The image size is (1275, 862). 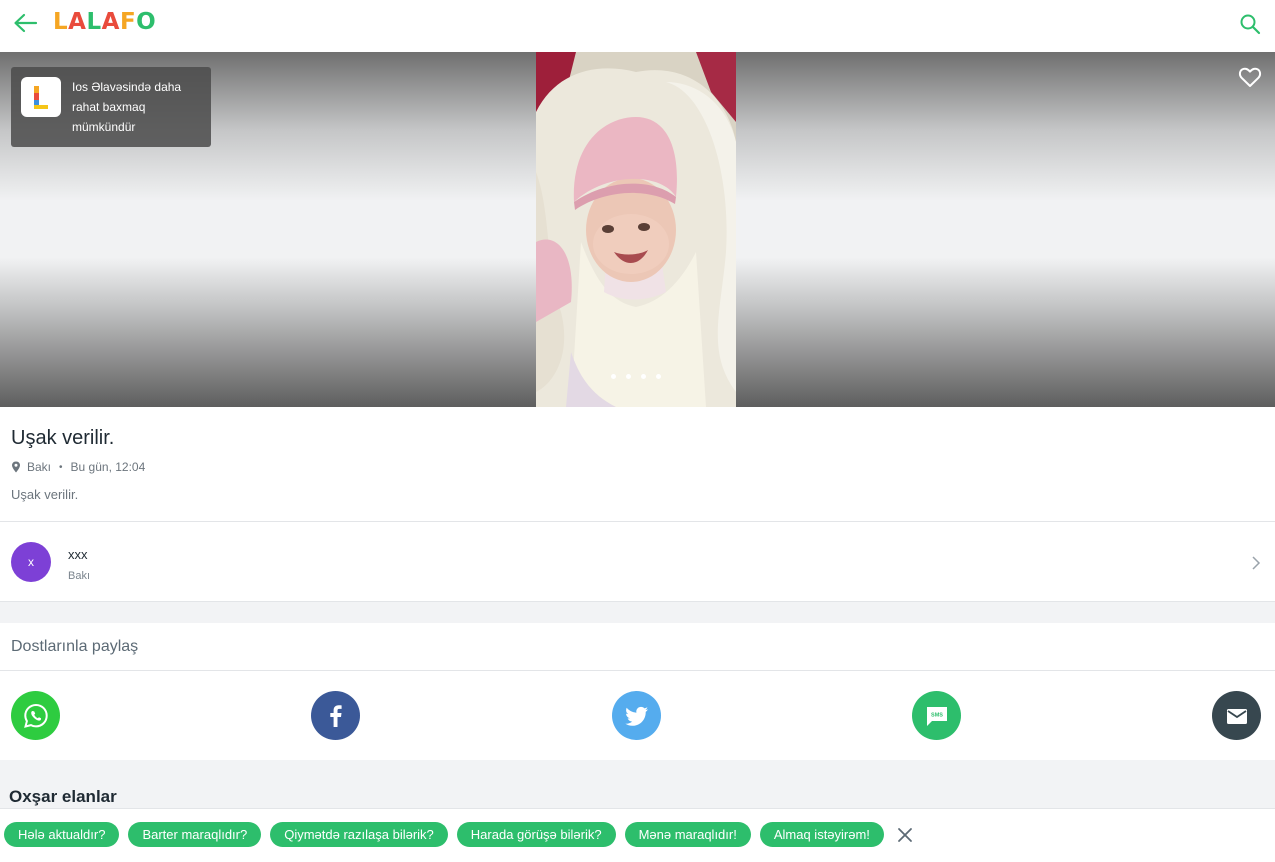 I want to click on mail-icon, so click(x=1236, y=716).